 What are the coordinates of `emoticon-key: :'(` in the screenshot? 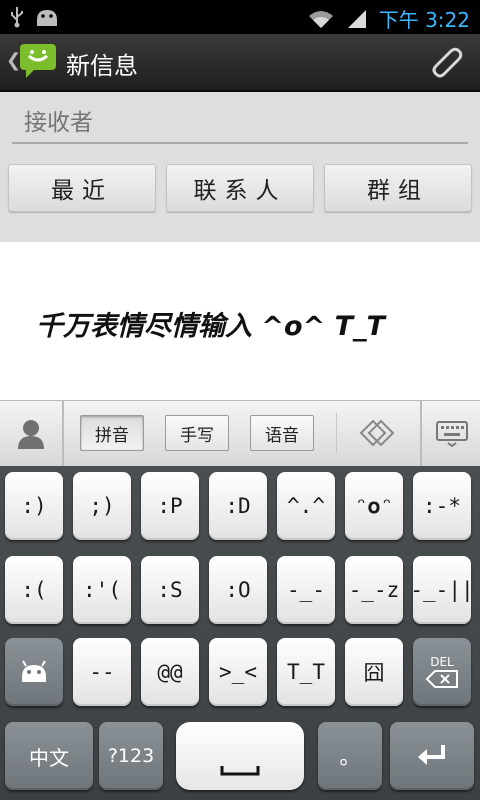 It's located at (102, 590).